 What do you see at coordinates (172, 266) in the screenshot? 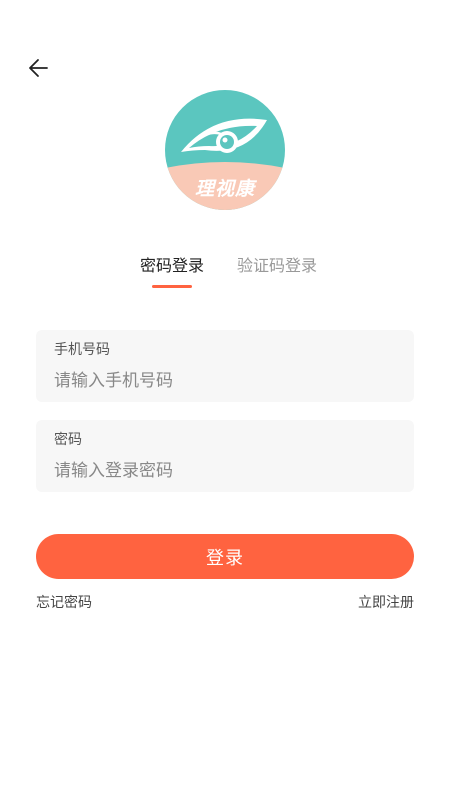
I see `tab-password-login: 密码登录` at bounding box center [172, 266].